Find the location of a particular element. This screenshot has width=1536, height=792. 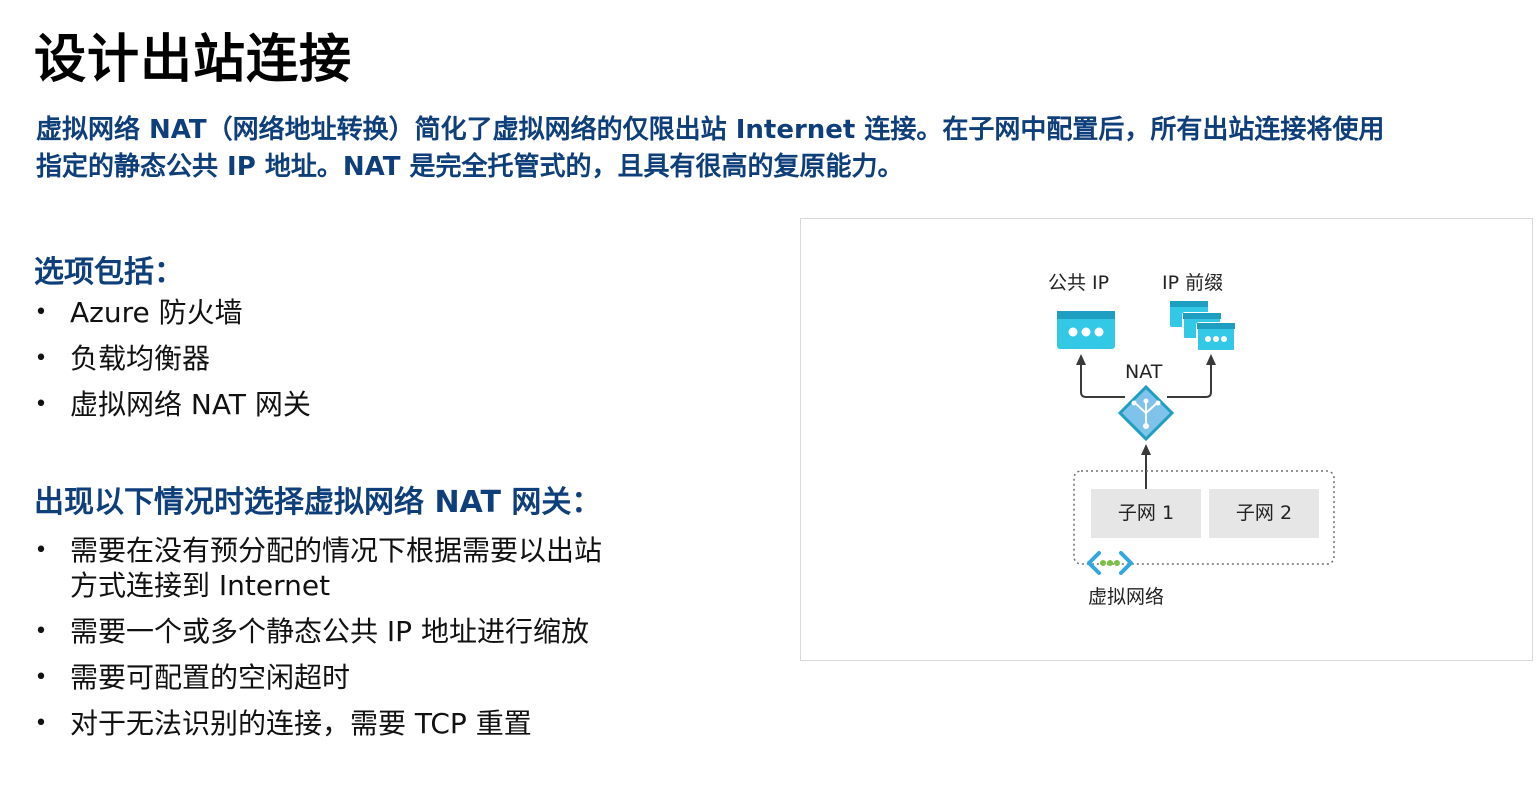

list-item: • 需要一个或多个静态公共 IP 地址进行缩放 is located at coordinates (354, 631).